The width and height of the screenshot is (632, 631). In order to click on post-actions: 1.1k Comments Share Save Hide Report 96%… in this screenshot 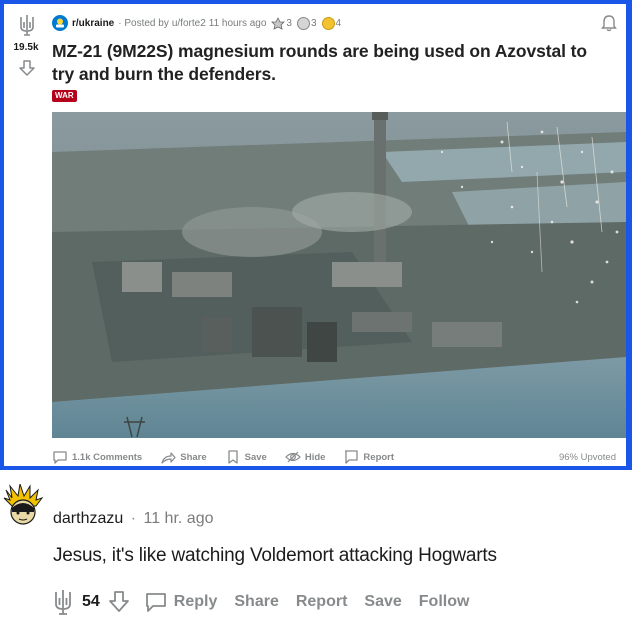, I will do `click(334, 457)`.